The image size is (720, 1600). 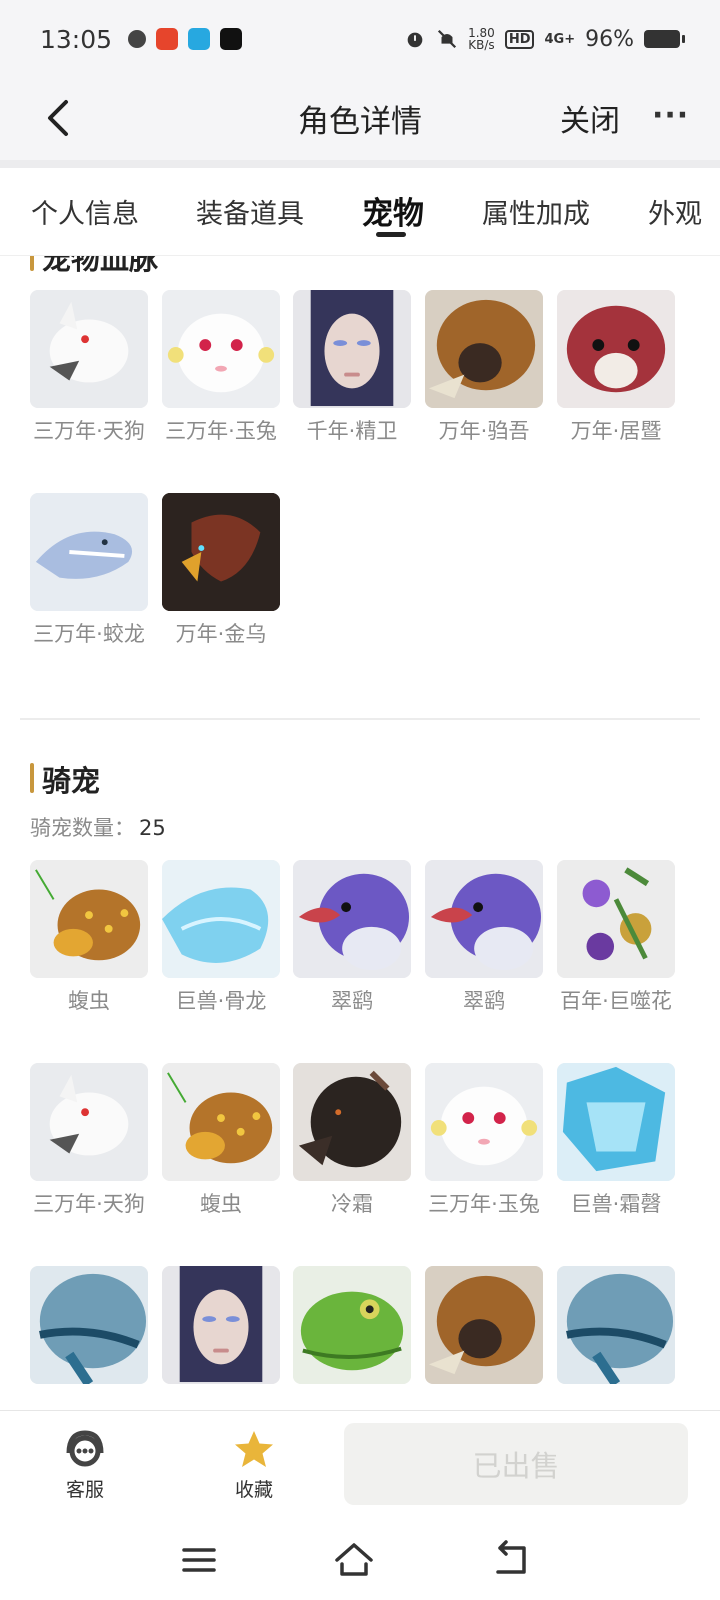 What do you see at coordinates (560, 39) in the screenshot?
I see `network-type: 4G+` at bounding box center [560, 39].